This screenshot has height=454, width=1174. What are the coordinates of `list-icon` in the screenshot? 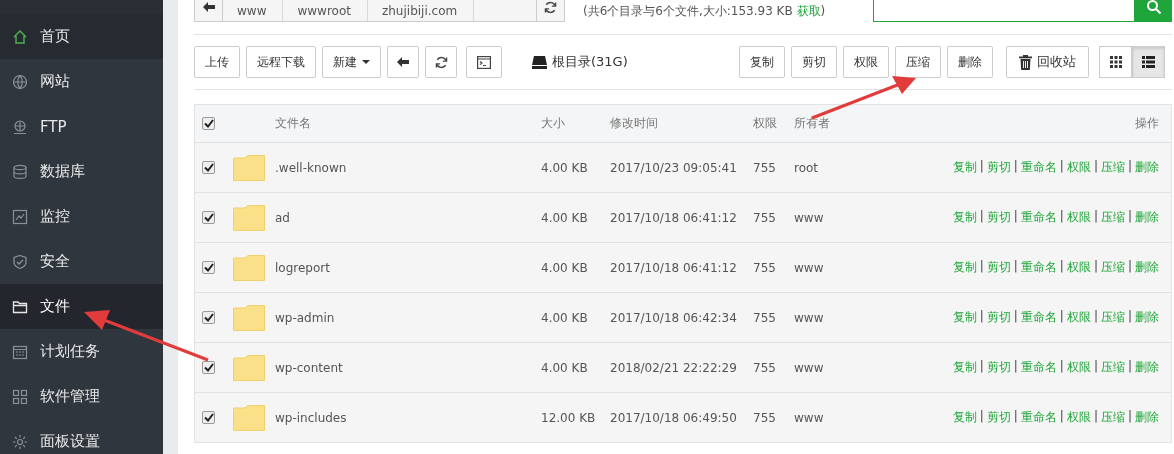 It's located at (1148, 62).